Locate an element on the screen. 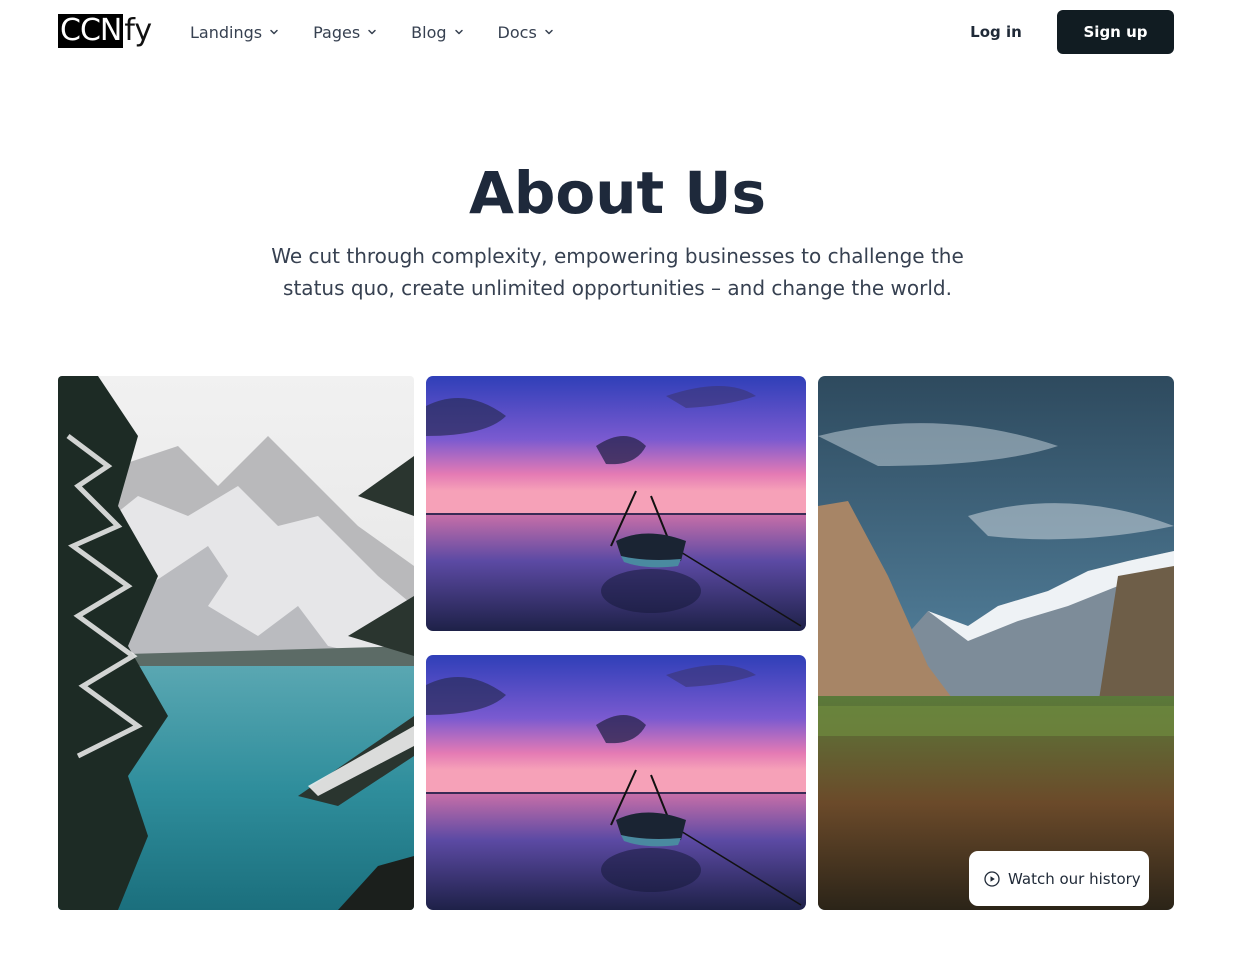 This screenshot has height=958, width=1235. nav-item-pages: Pages is located at coordinates (345, 32).